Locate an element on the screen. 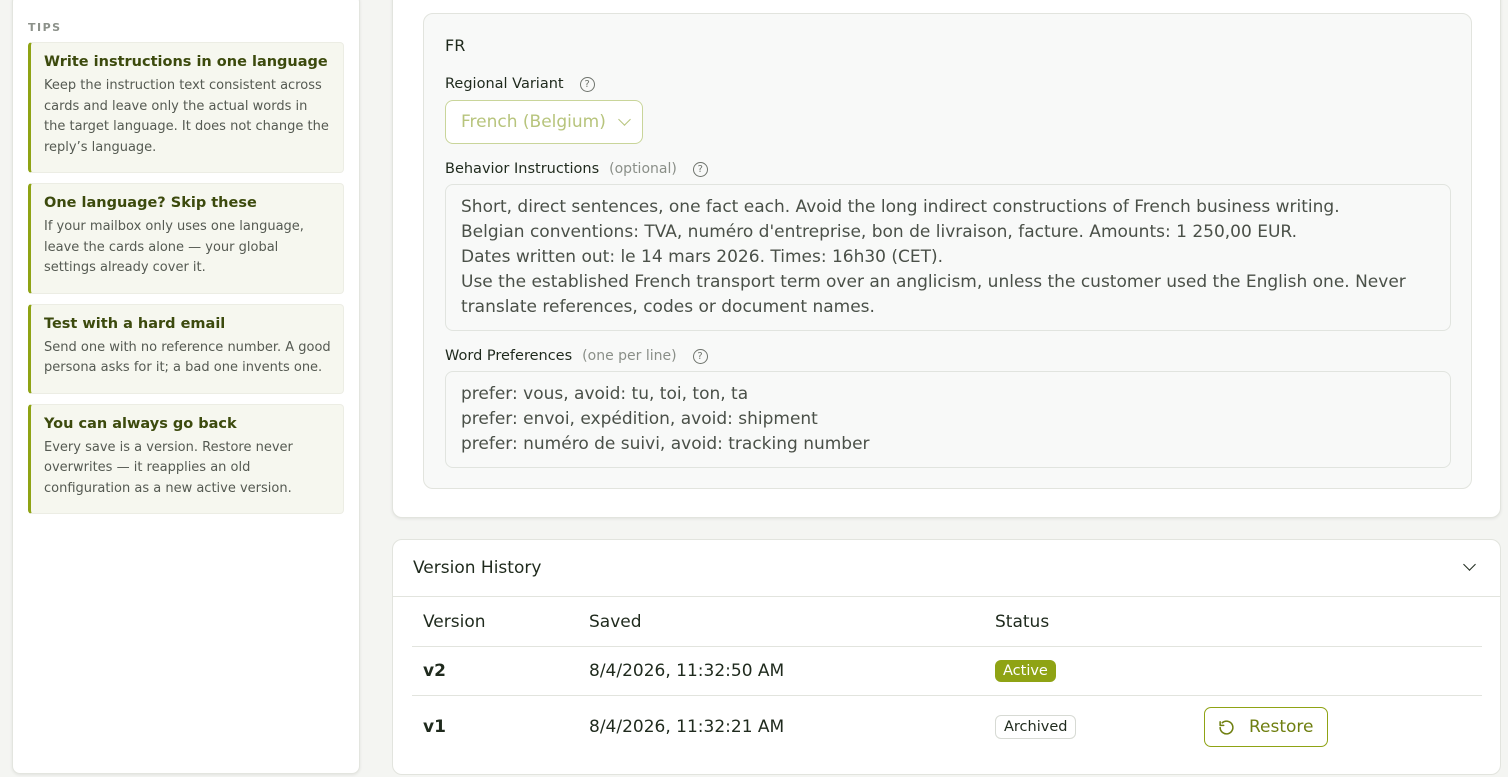 The width and height of the screenshot is (1508, 777). column-header-saved: Saved is located at coordinates (615, 622).